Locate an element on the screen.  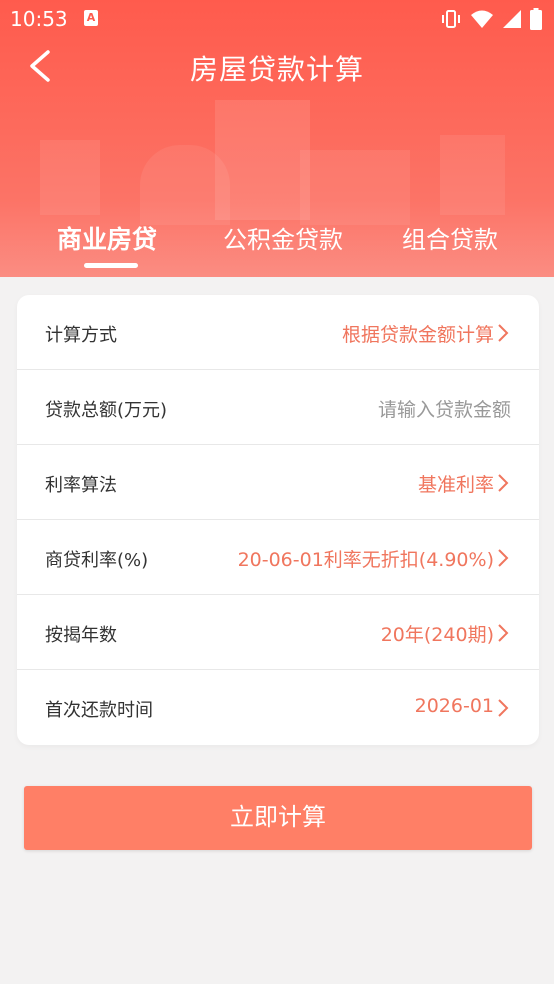
status-bar: 10:53 A is located at coordinates (277, 19).